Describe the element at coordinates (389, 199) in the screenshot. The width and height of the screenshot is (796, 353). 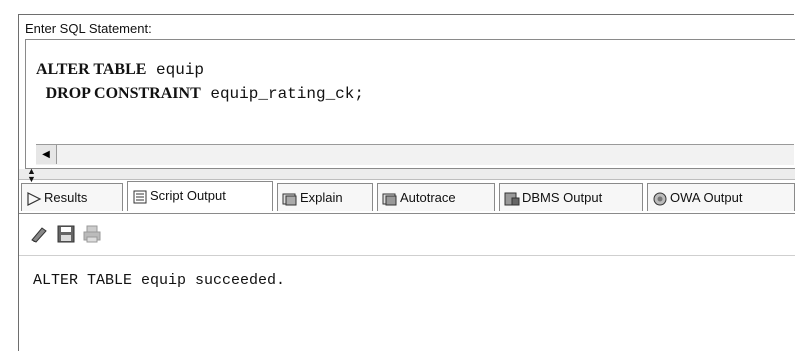
I see `autotrace-icon` at that location.